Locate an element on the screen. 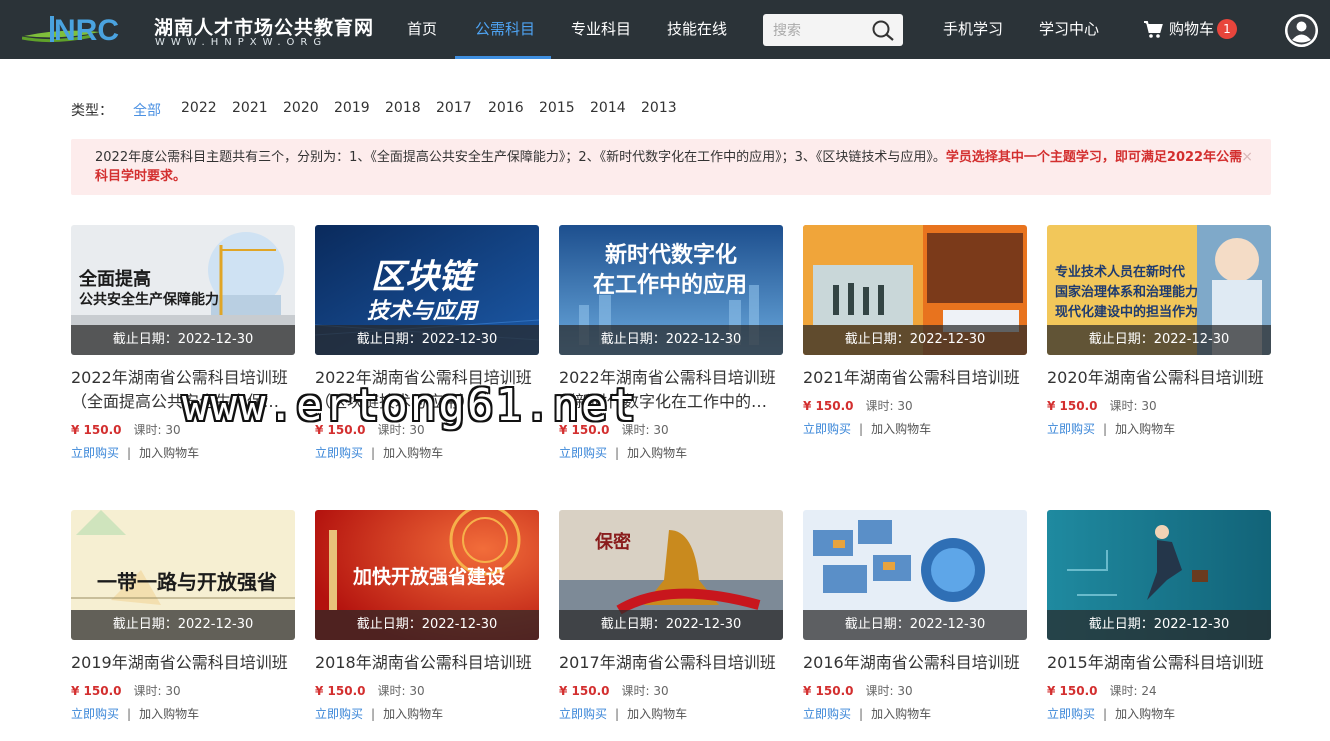  filter-2016: 2016 is located at coordinates (506, 108).